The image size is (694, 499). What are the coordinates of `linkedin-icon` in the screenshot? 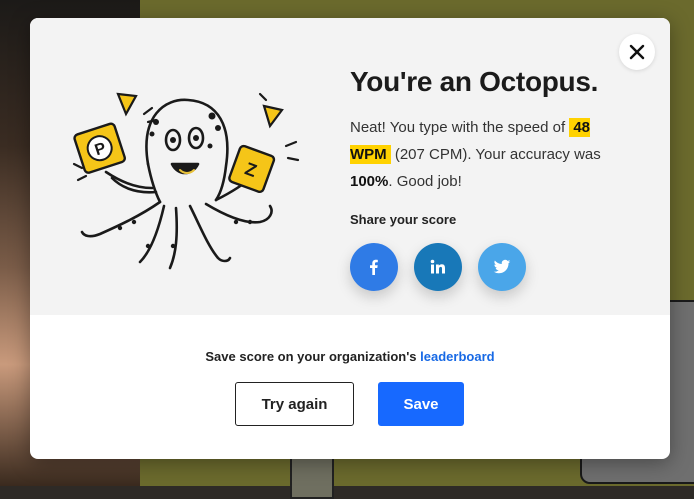 It's located at (437, 266).